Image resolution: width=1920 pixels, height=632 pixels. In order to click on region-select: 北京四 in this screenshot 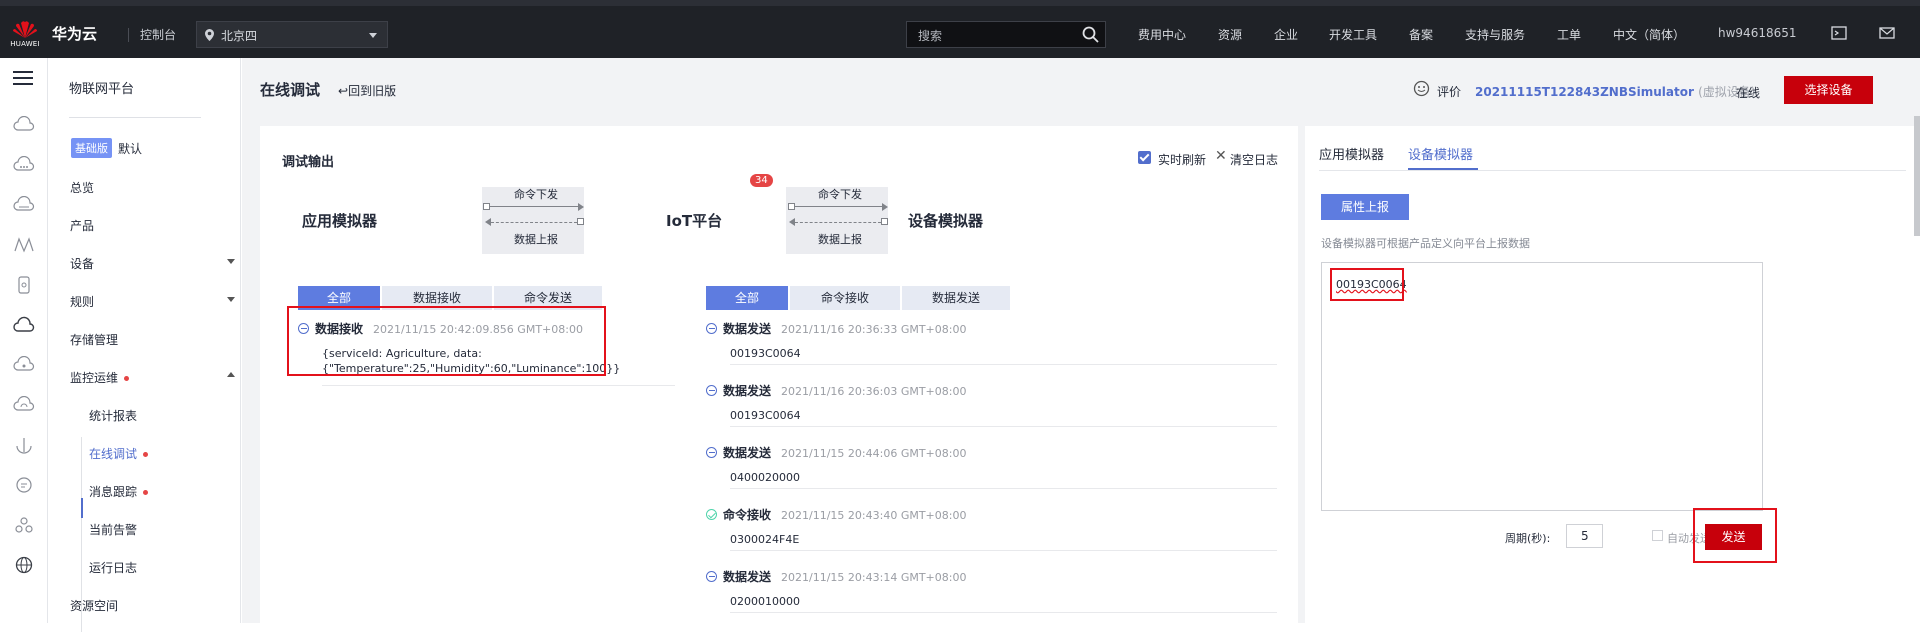, I will do `click(292, 34)`.